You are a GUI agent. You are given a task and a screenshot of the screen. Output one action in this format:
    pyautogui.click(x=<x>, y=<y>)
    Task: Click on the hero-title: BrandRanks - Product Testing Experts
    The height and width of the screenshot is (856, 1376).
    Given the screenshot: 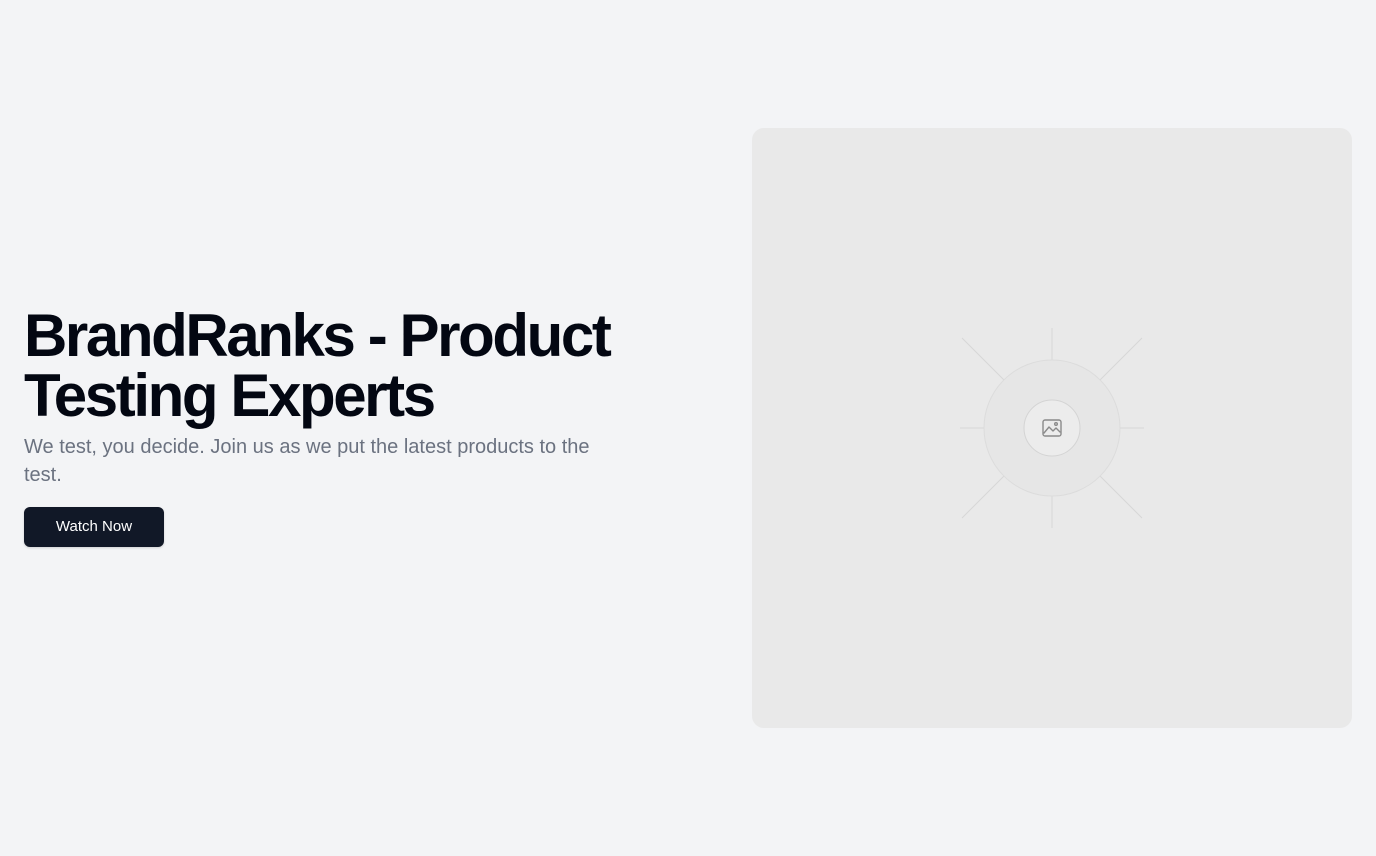 What is the action you would take?
    pyautogui.click(x=318, y=365)
    